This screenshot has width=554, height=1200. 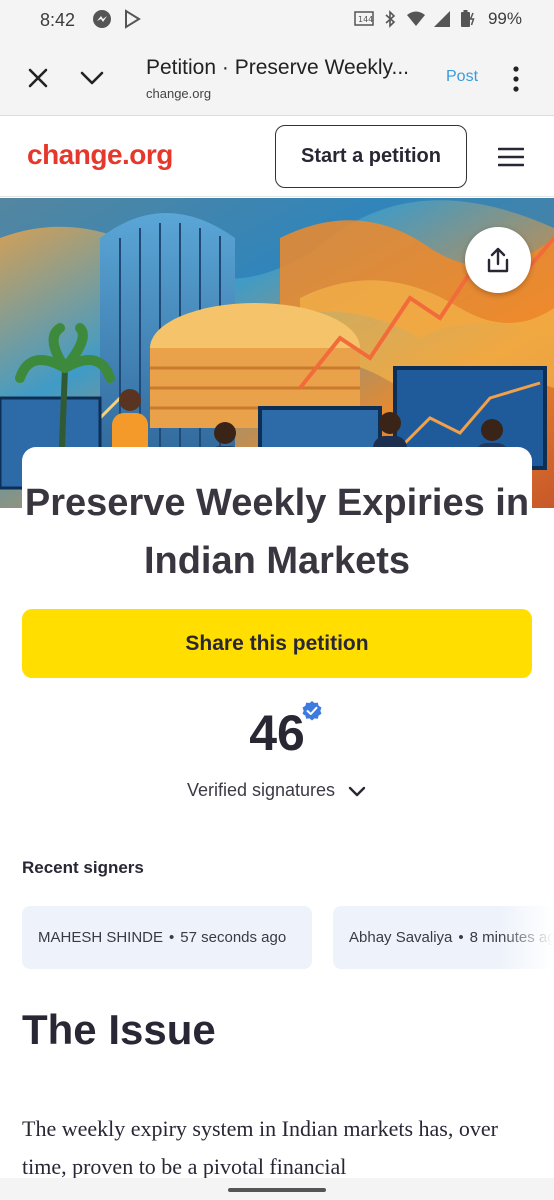 What do you see at coordinates (119, 1029) in the screenshot?
I see `issue-heading: The Issue` at bounding box center [119, 1029].